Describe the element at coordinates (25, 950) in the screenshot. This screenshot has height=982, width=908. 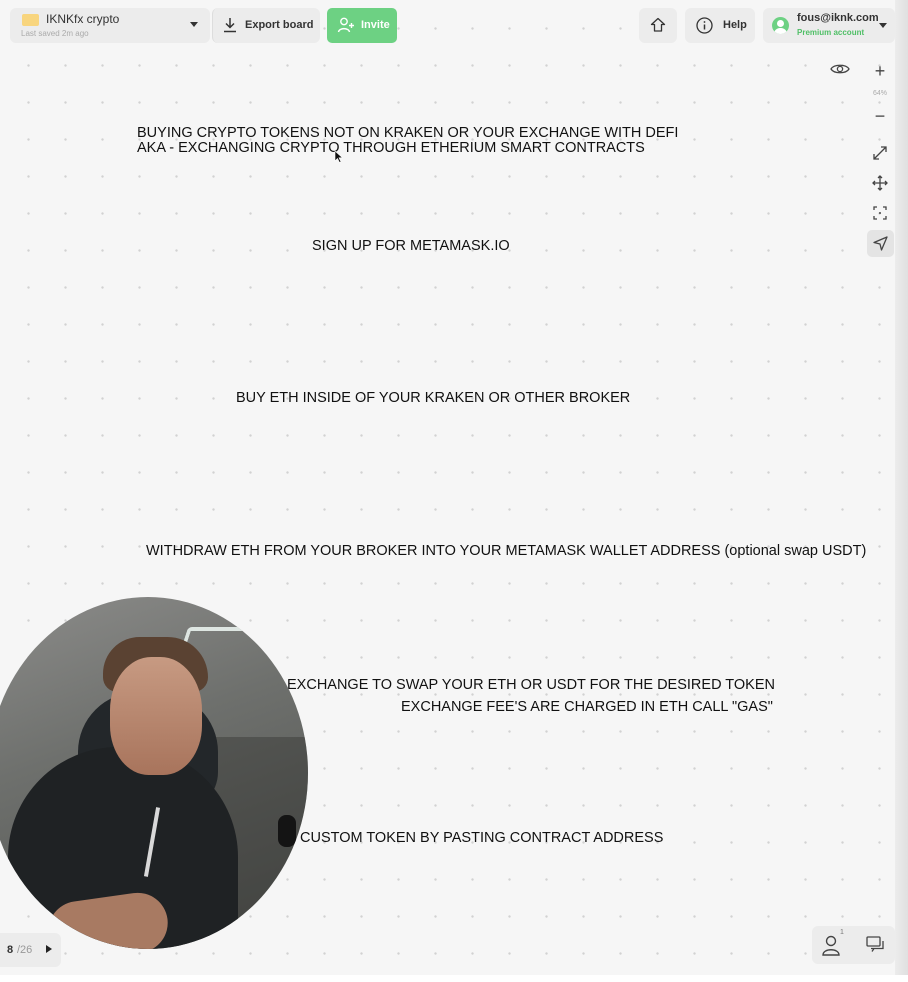
I see `page-total: /26` at that location.